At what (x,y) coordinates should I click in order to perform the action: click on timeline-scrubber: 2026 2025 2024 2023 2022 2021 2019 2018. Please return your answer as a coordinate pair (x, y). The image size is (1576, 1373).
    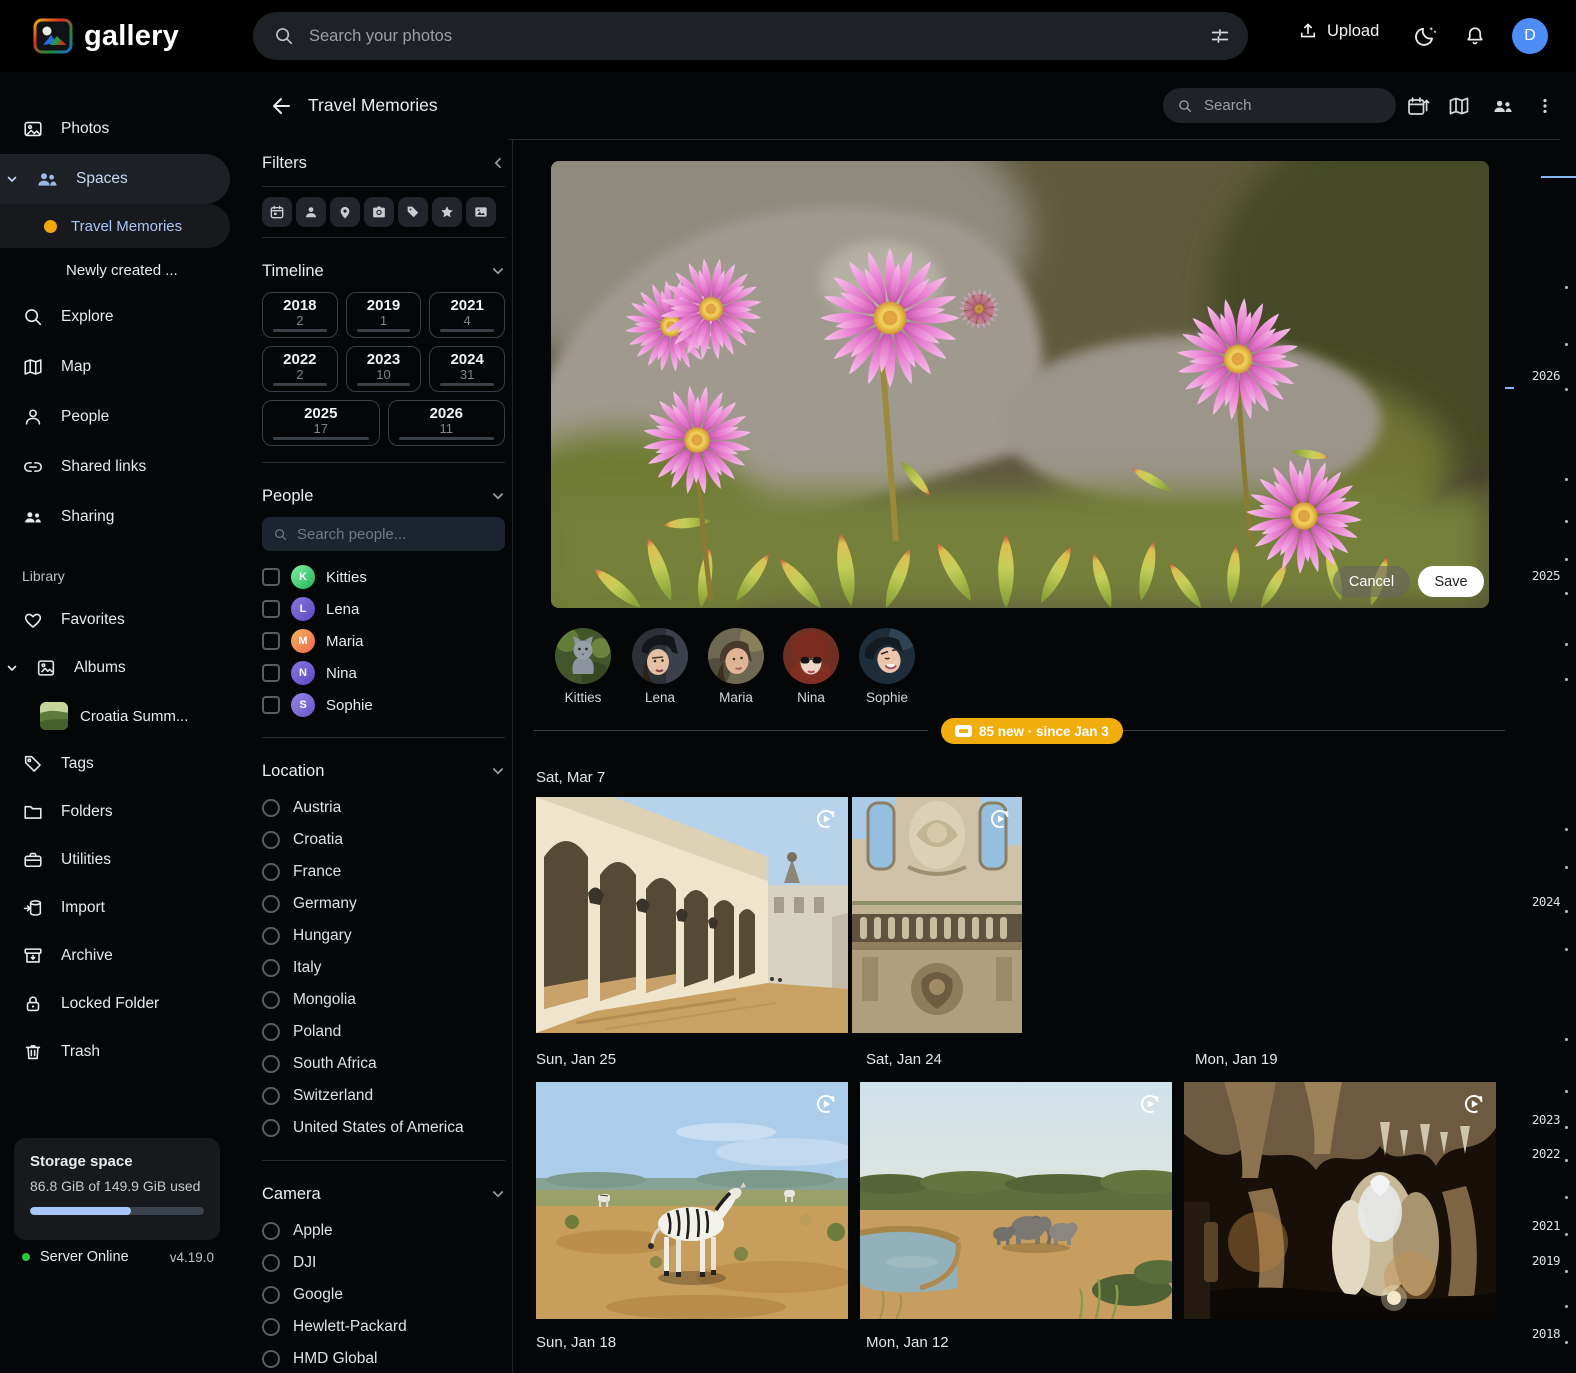
    Looking at the image, I should click on (1540, 756).